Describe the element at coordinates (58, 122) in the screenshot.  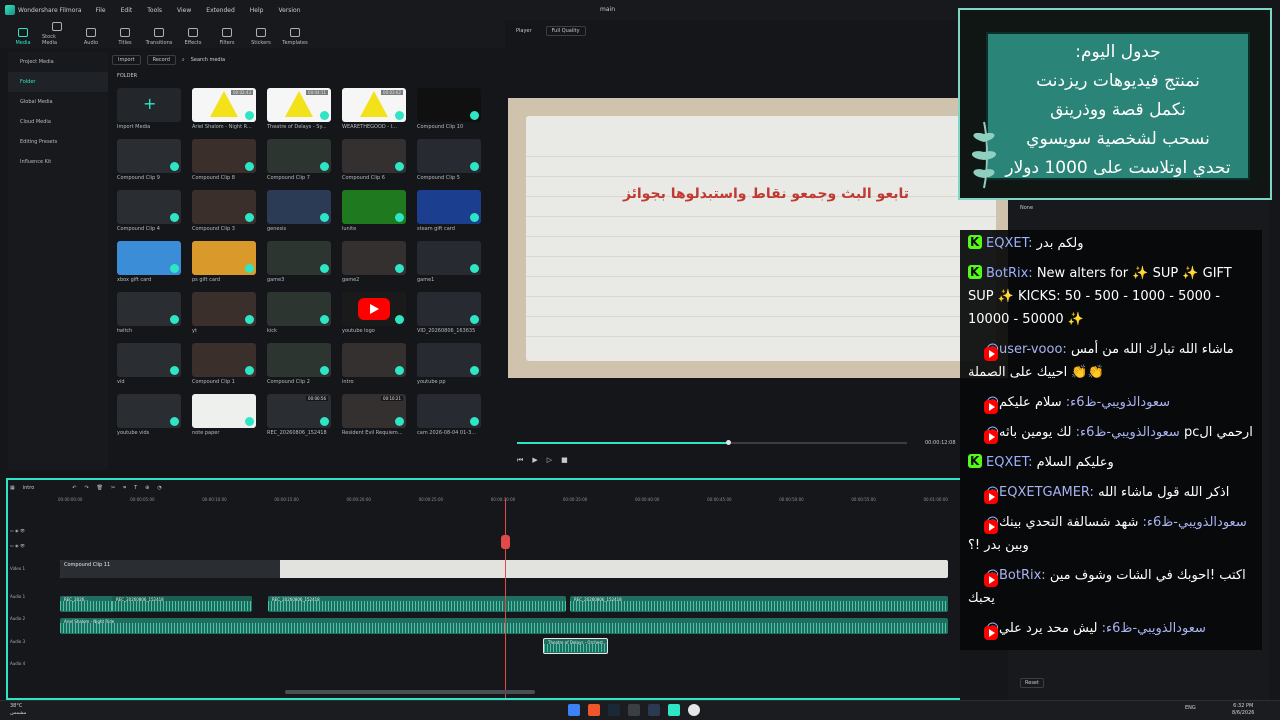
I see `sidebar-item-cloud-media: Cloud Media` at that location.